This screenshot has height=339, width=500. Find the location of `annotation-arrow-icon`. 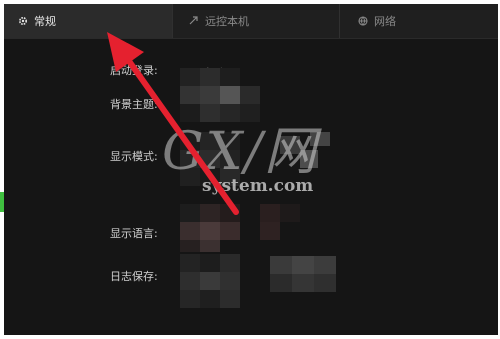

annotation-arrow-icon is located at coordinates (173, 123).